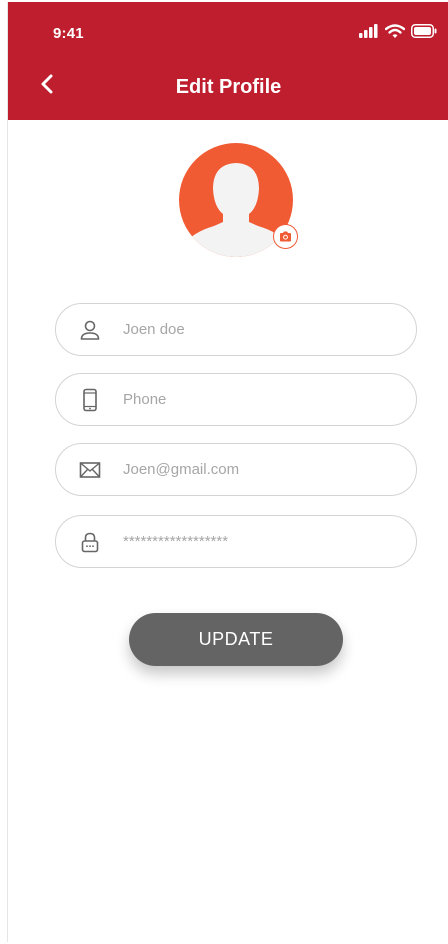 The height and width of the screenshot is (944, 448). Describe the element at coordinates (395, 31) in the screenshot. I see `wifi-icon` at that location.